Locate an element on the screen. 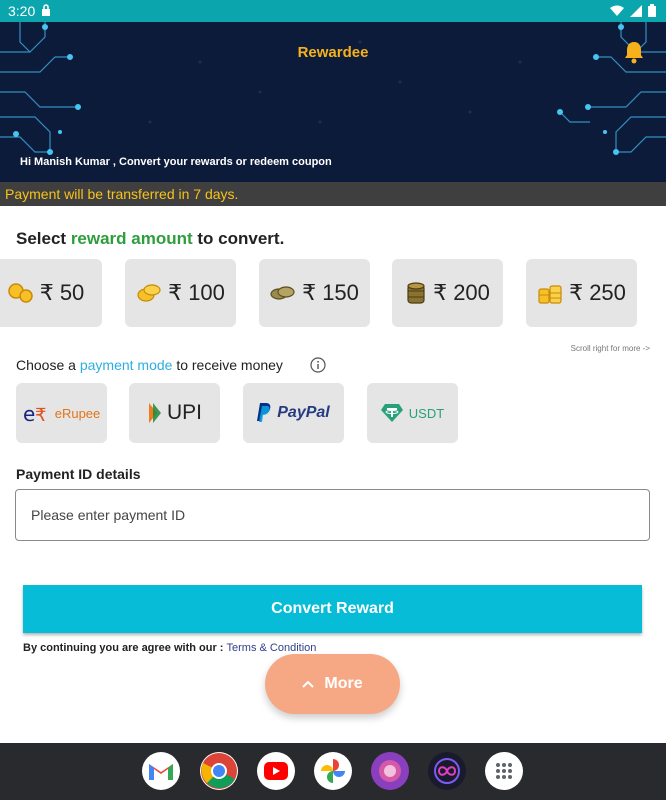 Image resolution: width=666 pixels, height=800 pixels. title-text: Choose a is located at coordinates (48, 365).